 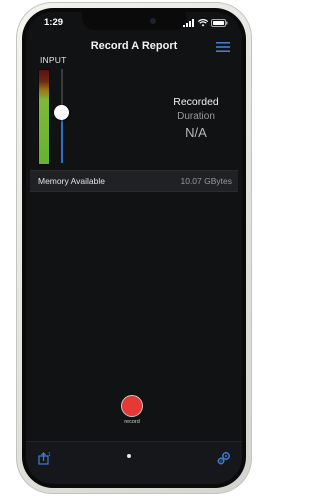 I want to click on input-gain-slider-knob, so click(x=61, y=112).